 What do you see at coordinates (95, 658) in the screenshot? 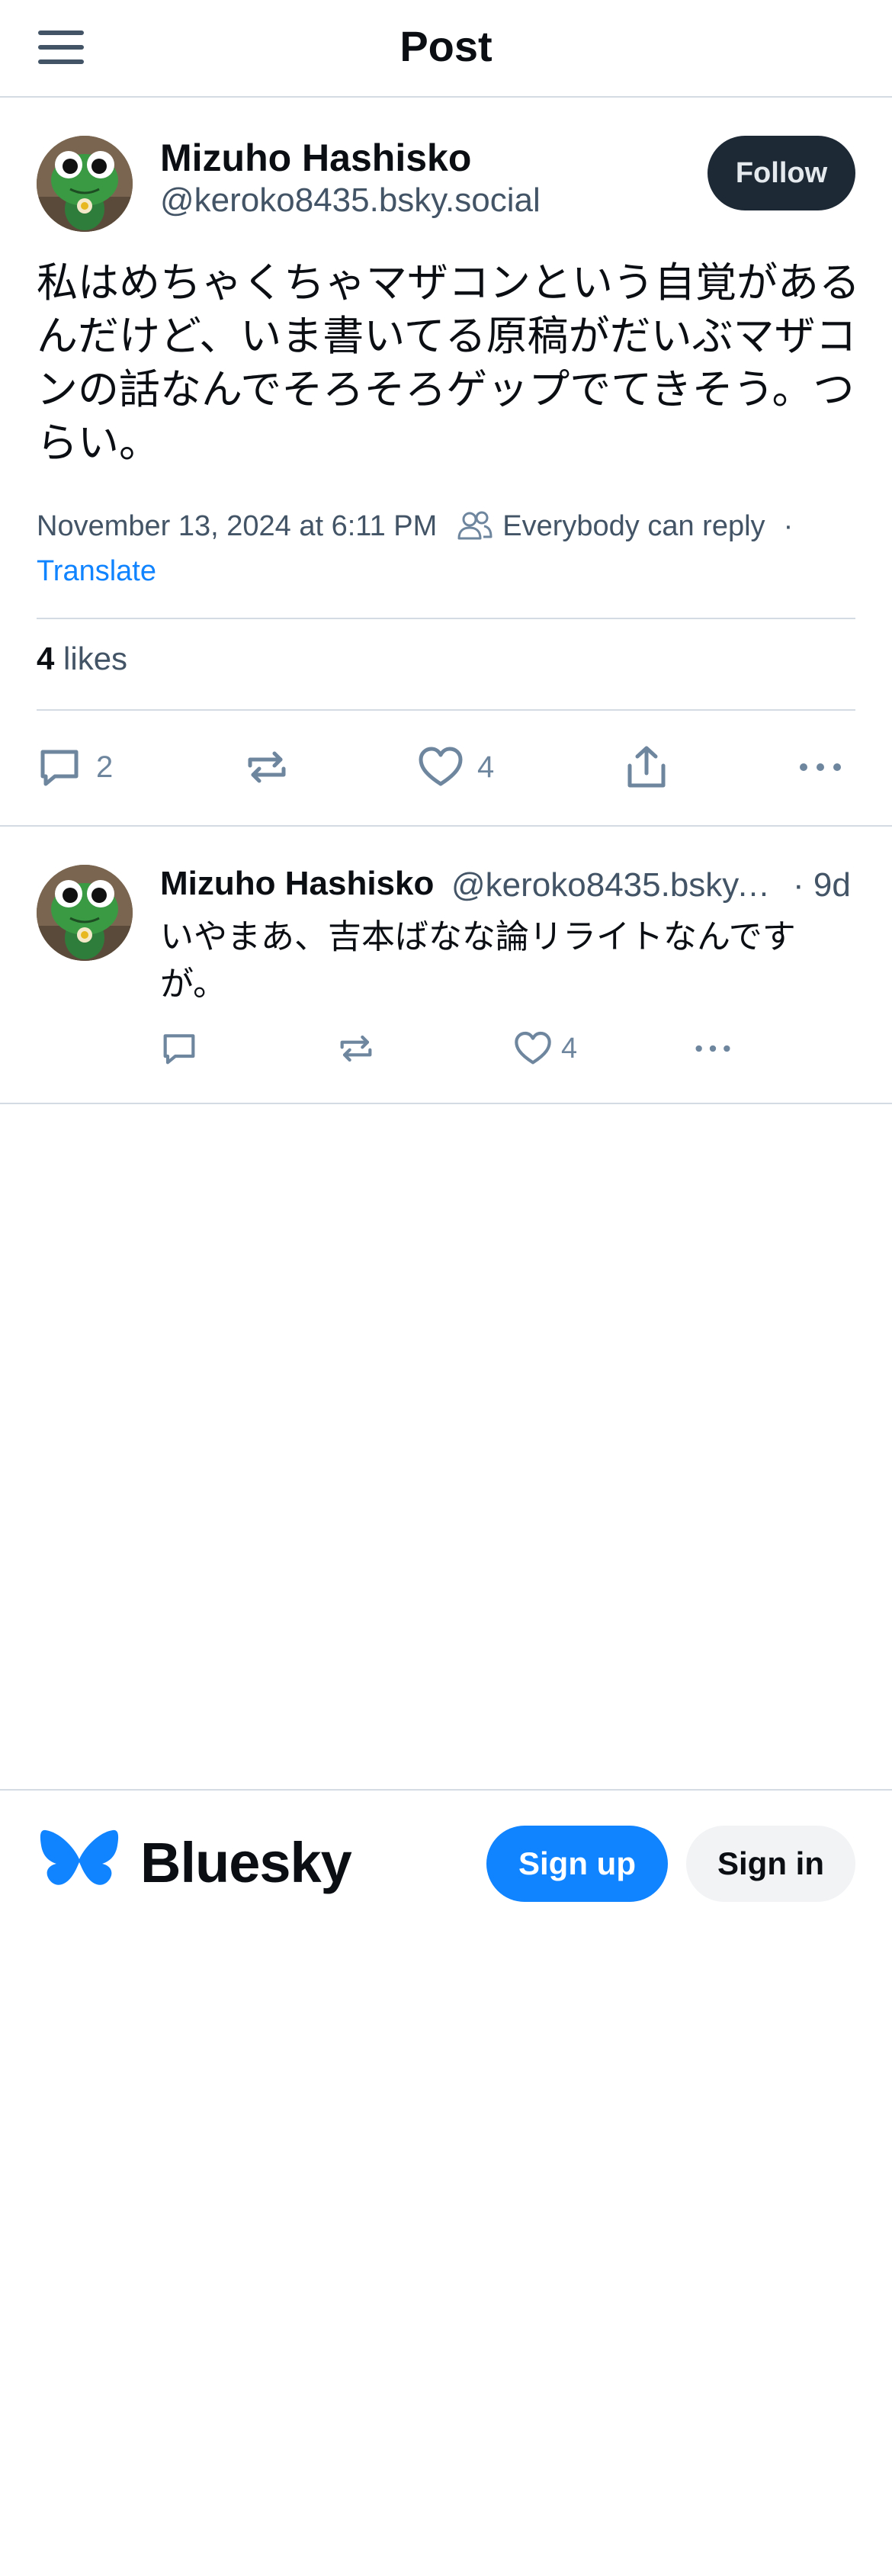
I see `likes-label: likes` at bounding box center [95, 658].